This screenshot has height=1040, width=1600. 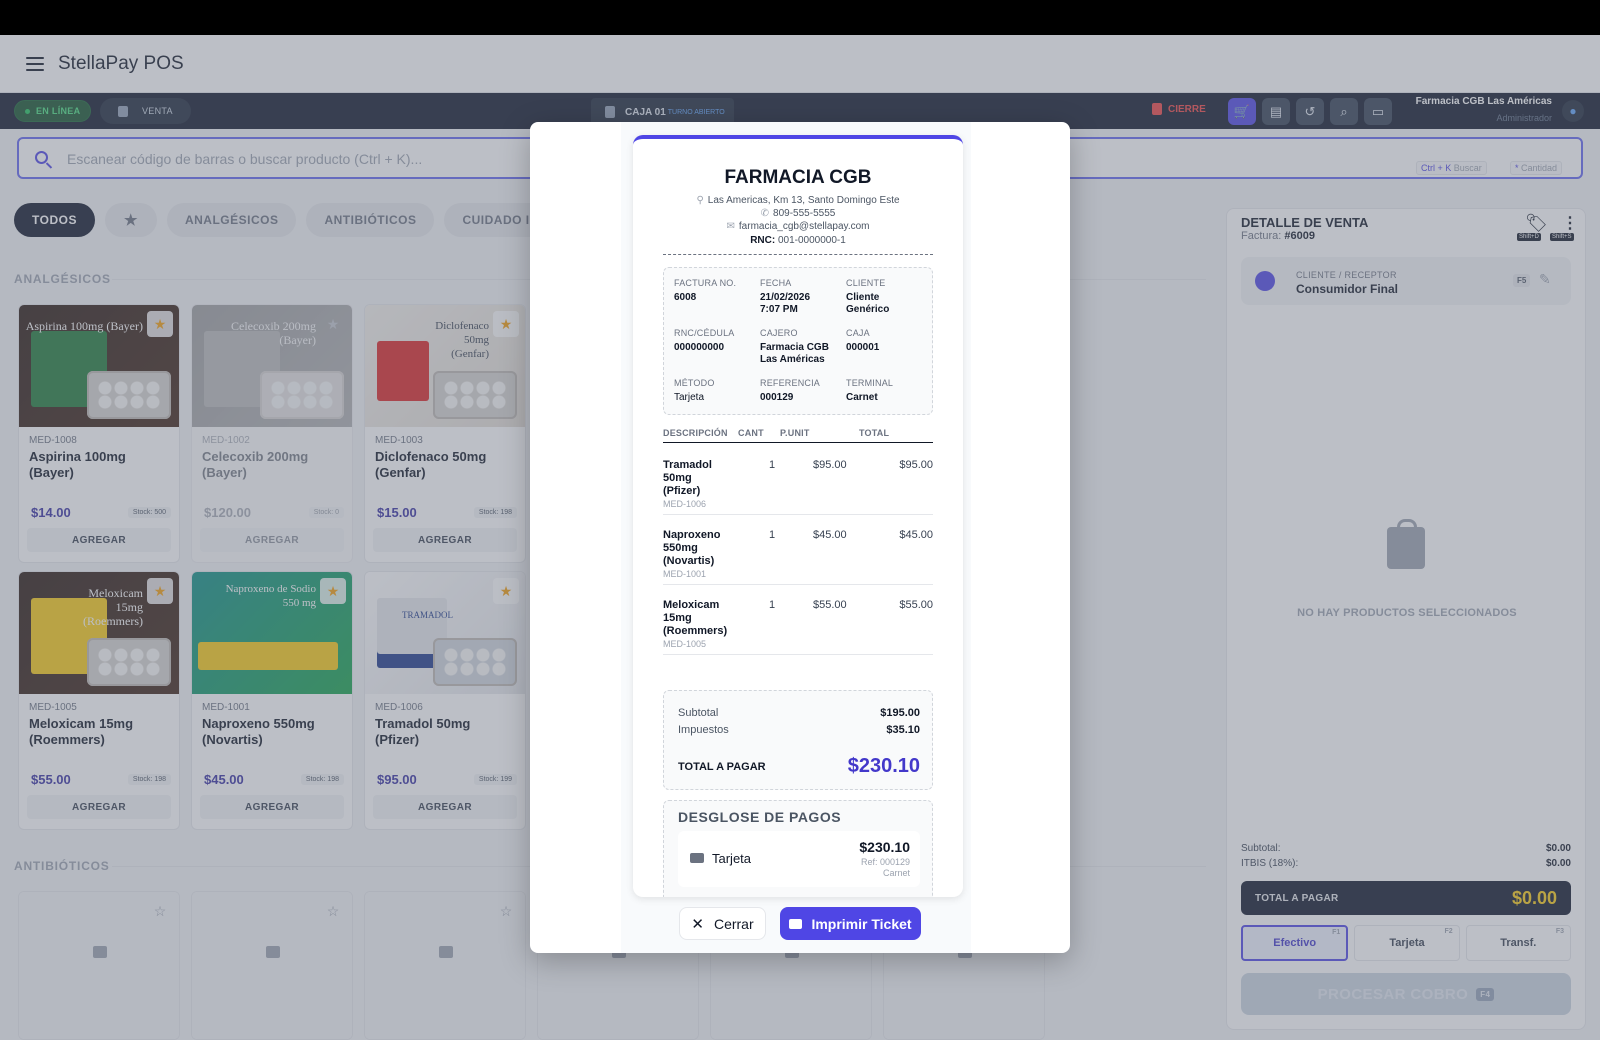 I want to click on address-text: Las Americas, Km 13, Santo Domingo Este, so click(x=803, y=200).